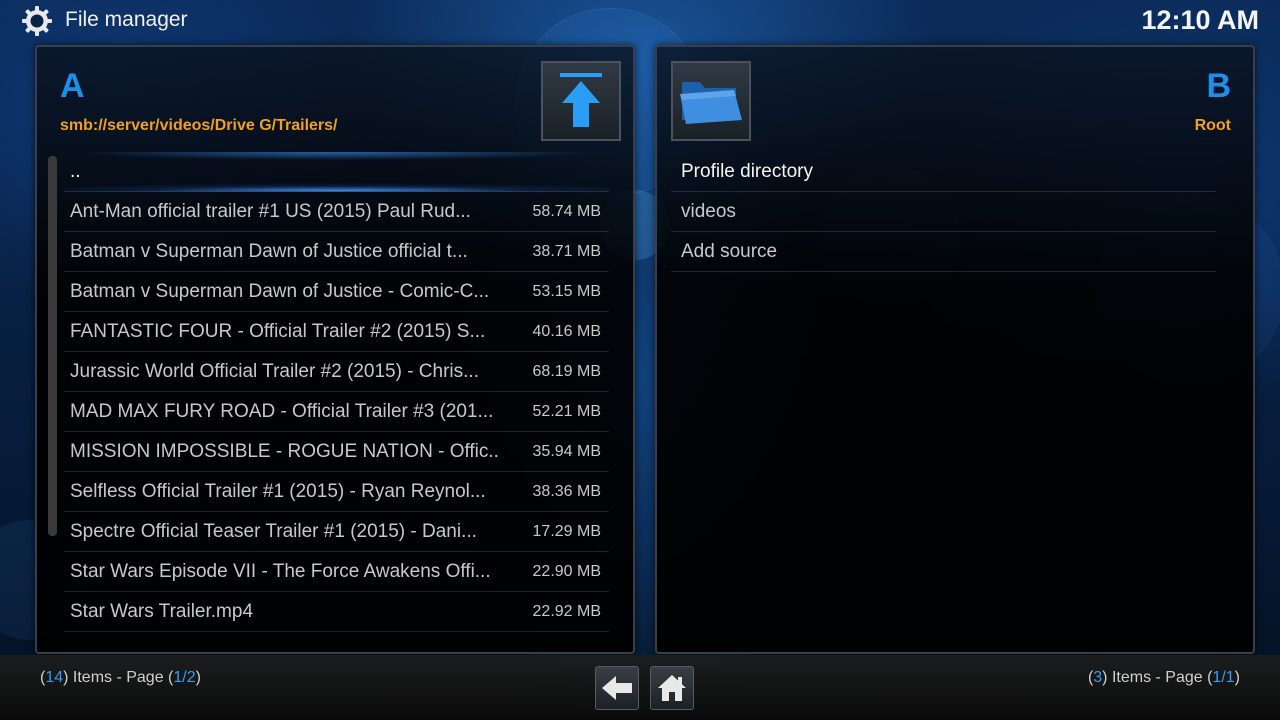  What do you see at coordinates (943, 172) in the screenshot?
I see `list-item-profile-directory: Profile directory` at bounding box center [943, 172].